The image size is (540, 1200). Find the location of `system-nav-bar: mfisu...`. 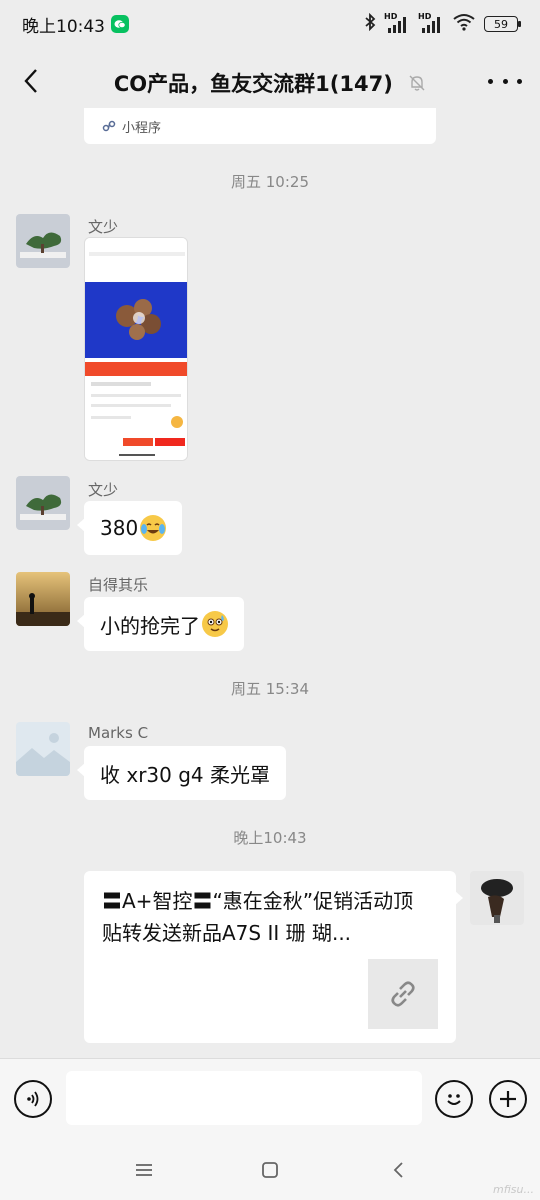

system-nav-bar: mfisu... is located at coordinates (270, 1169).